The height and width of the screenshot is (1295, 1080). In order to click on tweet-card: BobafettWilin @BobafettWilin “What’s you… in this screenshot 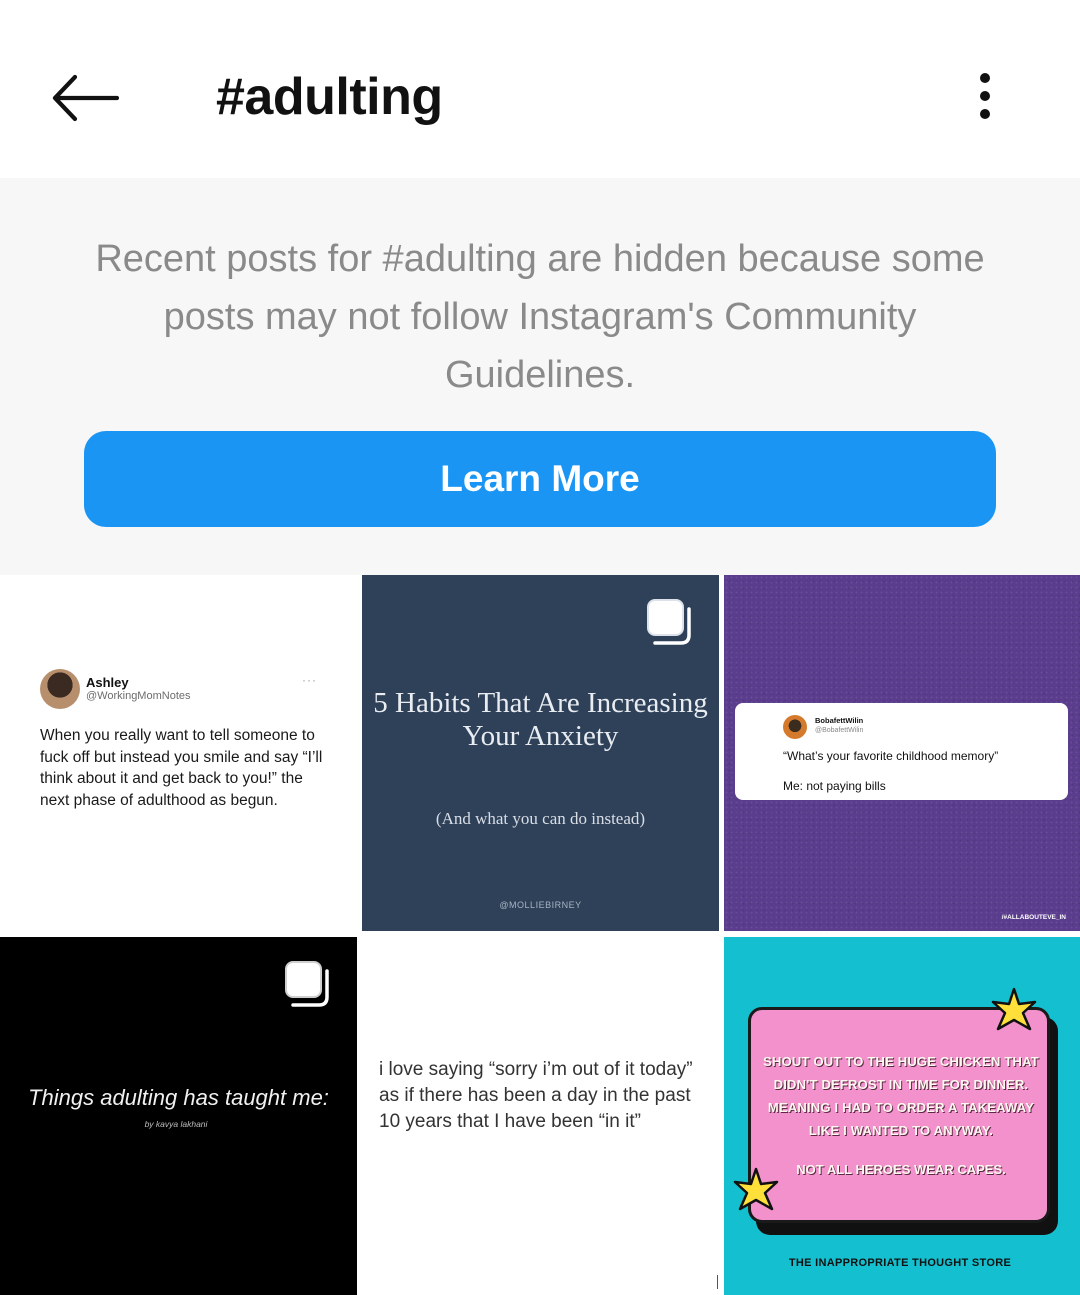, I will do `click(901, 751)`.